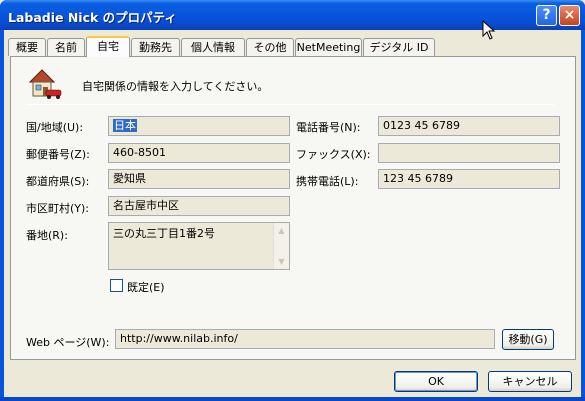  What do you see at coordinates (45, 84) in the screenshot?
I see `house-car-icon` at bounding box center [45, 84].